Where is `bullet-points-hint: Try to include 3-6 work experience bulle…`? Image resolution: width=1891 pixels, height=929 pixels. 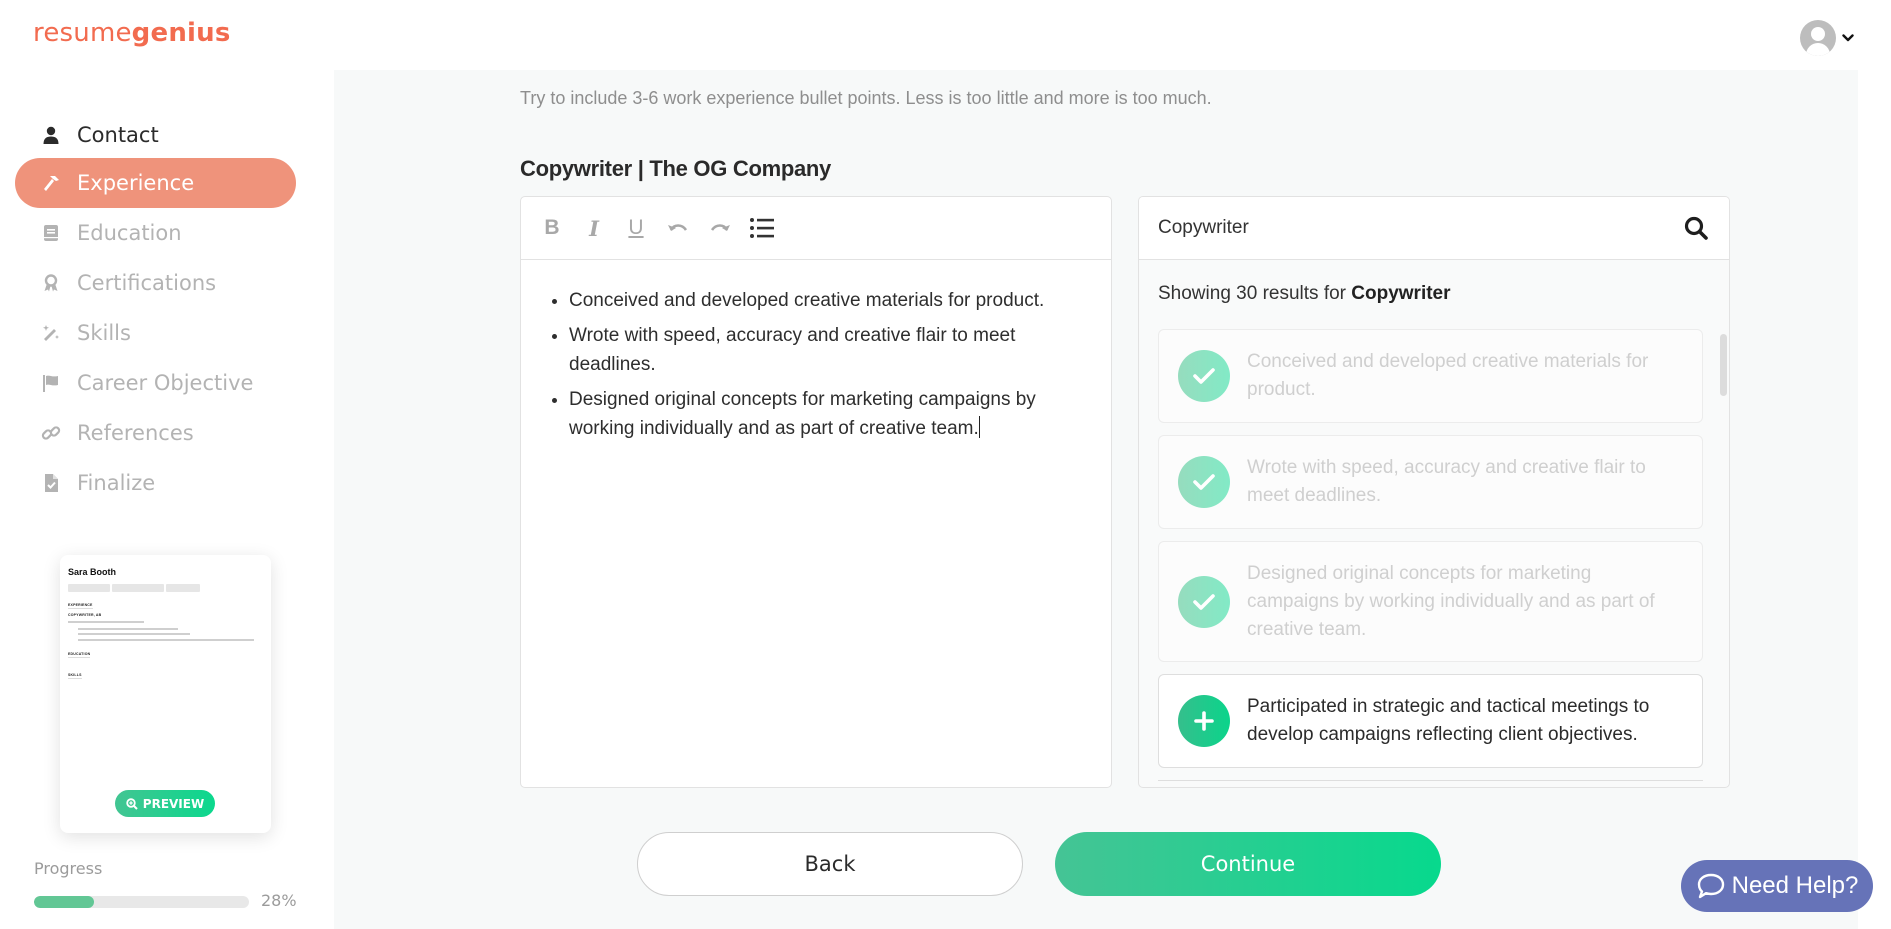
bullet-points-hint: Try to include 3-6 work experience bulle… is located at coordinates (866, 98).